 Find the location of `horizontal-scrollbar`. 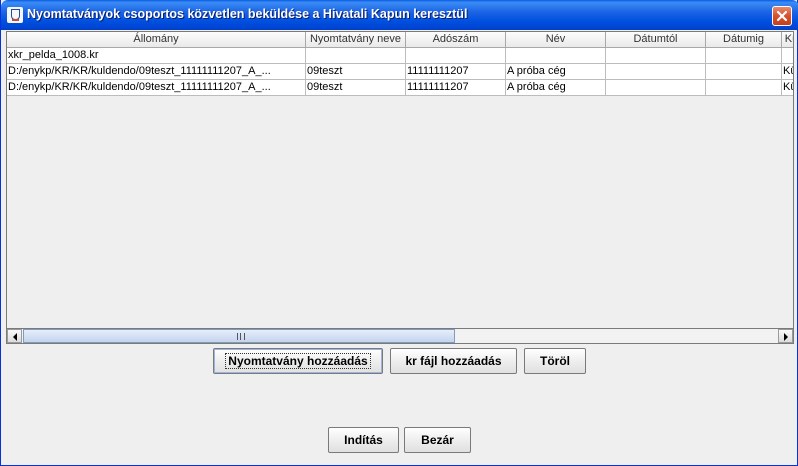

horizontal-scrollbar is located at coordinates (400, 336).